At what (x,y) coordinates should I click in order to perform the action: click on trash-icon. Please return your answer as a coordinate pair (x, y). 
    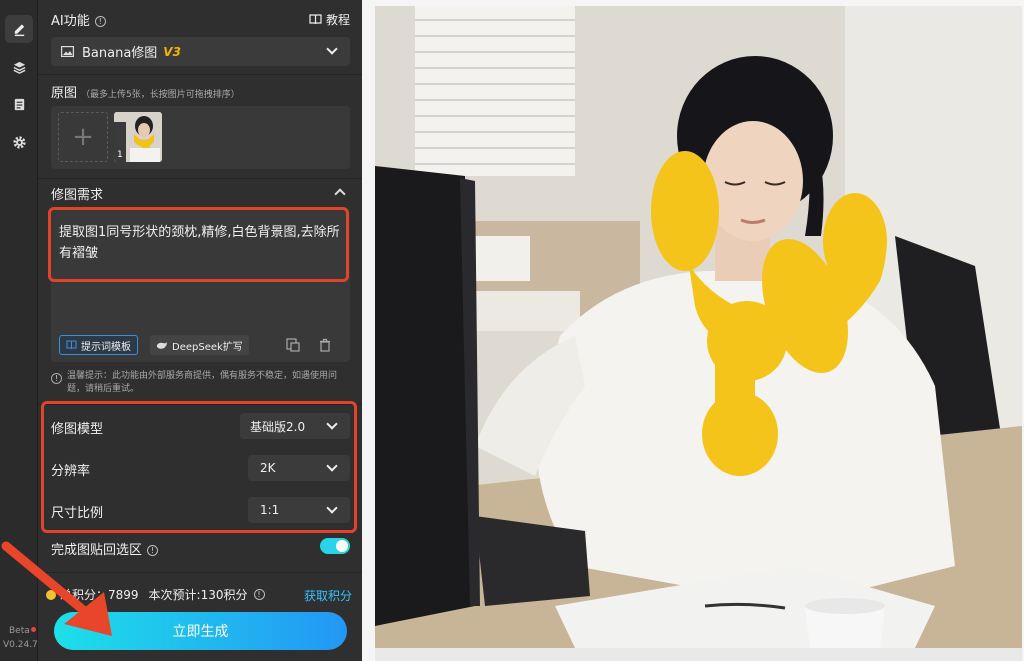
    Looking at the image, I should click on (325, 345).